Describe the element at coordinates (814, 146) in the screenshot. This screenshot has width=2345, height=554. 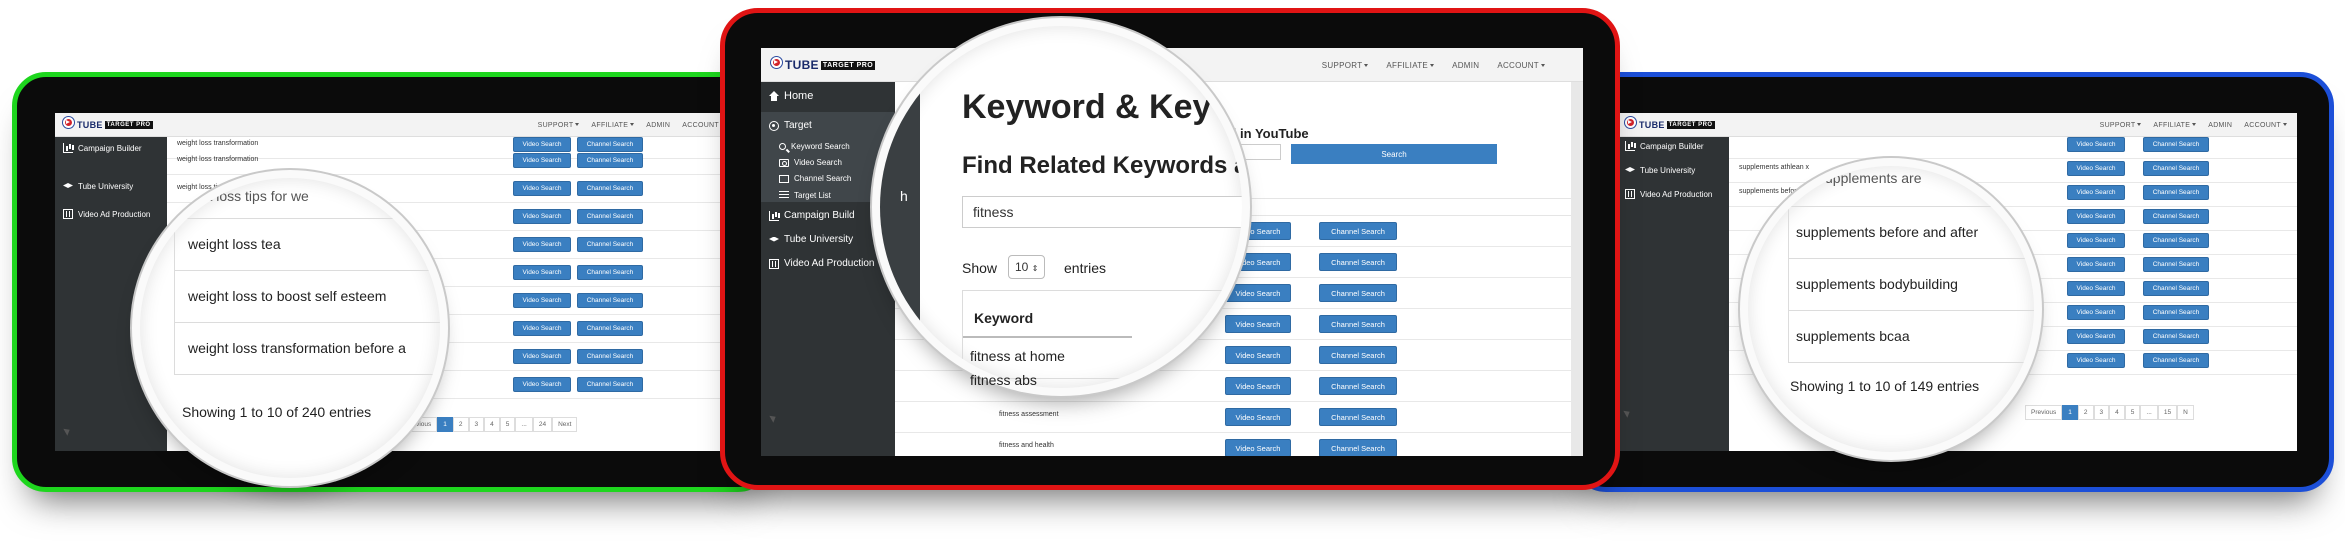
I see `sidebar-item-keyword-search: Keyword Search` at that location.